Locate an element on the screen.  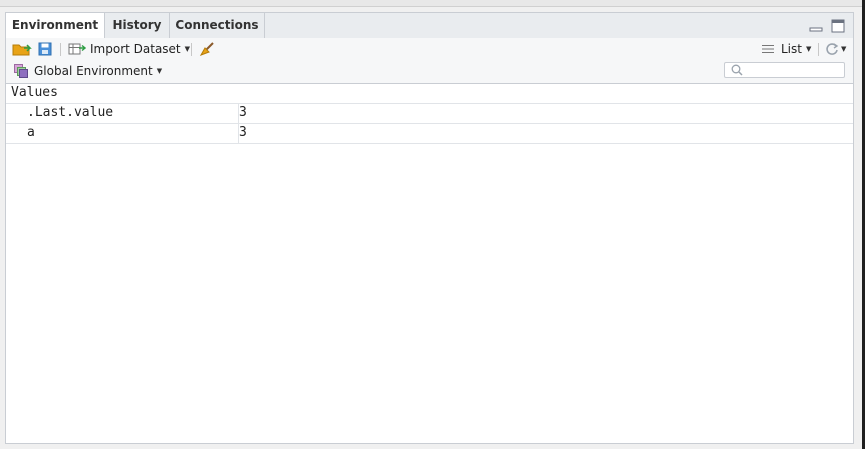
import-dataset-button: Import Dataset ▼ is located at coordinates (129, 49).